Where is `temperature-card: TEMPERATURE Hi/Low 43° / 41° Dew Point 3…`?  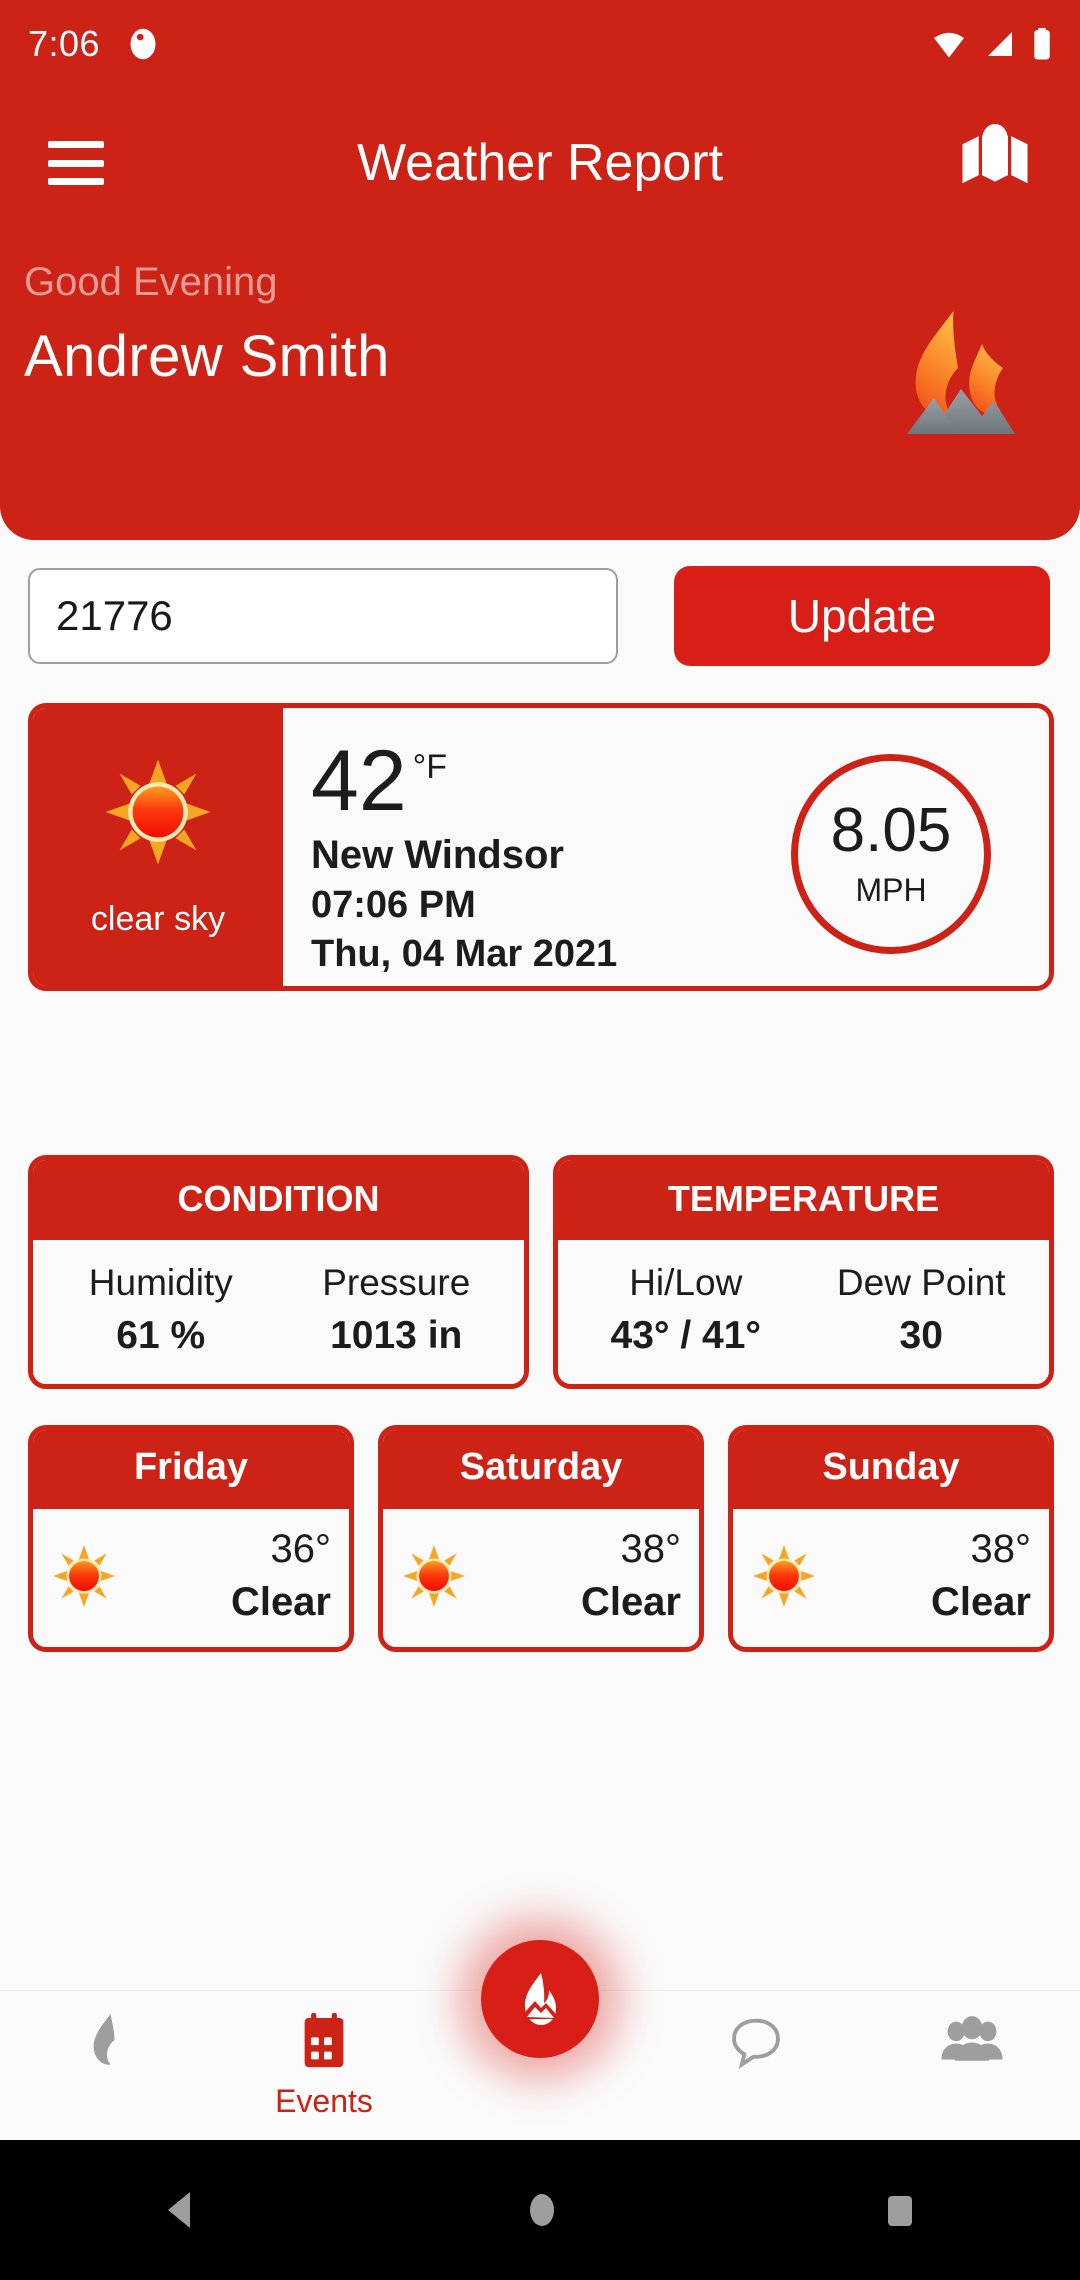
temperature-card: TEMPERATURE Hi/Low 43° / 41° Dew Point 3… is located at coordinates (803, 1272).